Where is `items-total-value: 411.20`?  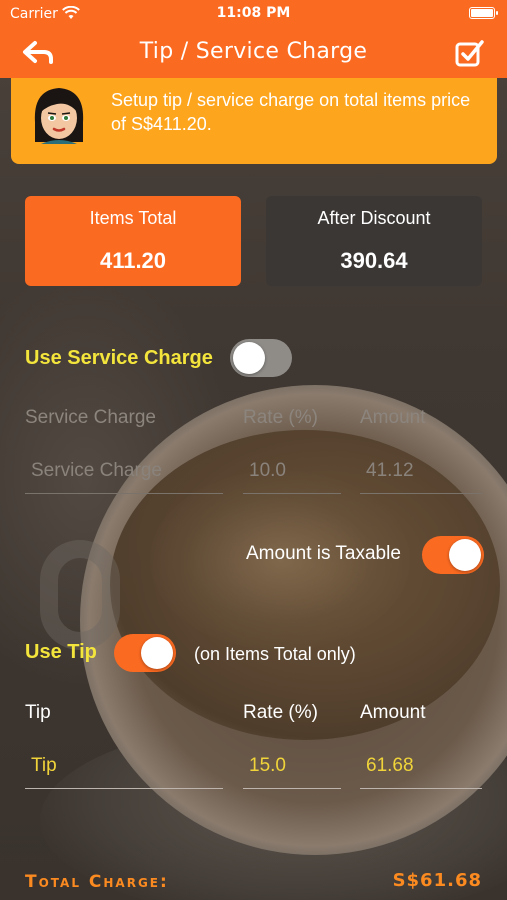
items-total-value: 411.20 is located at coordinates (133, 260).